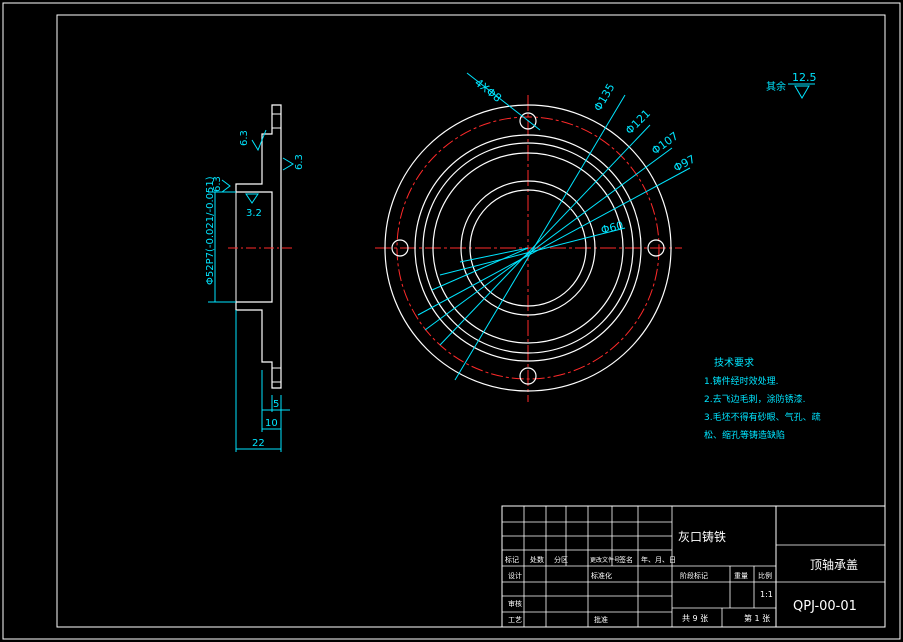  What do you see at coordinates (605, 560) in the screenshot?
I see `header-change-doc: 更改文件号` at bounding box center [605, 560].